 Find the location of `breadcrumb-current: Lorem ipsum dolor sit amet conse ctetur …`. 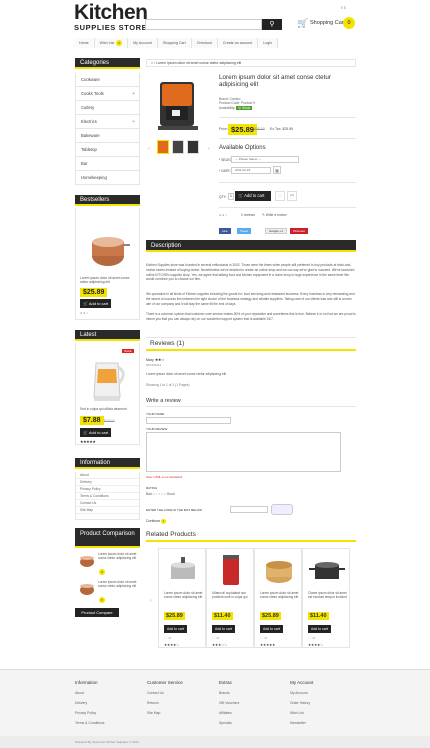

breadcrumb-current: Lorem ipsum dolor sit amet conse ctetur … is located at coordinates (198, 63).